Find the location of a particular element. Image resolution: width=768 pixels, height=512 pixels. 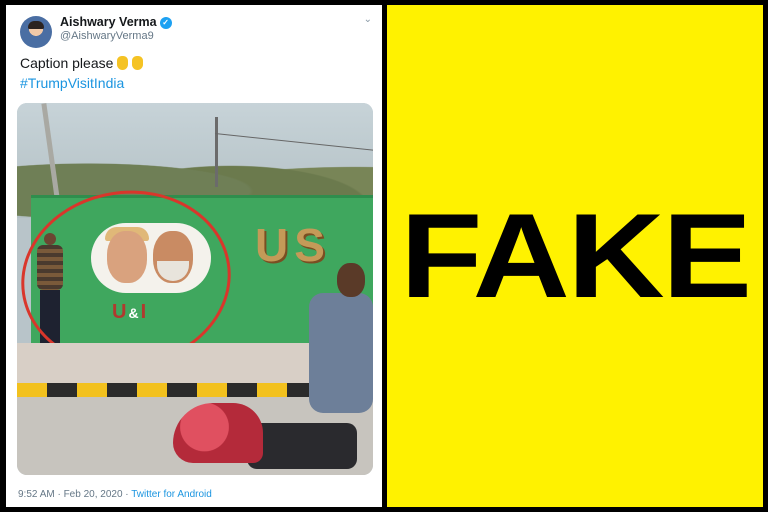

photo-motorcycle-tank is located at coordinates (218, 433).